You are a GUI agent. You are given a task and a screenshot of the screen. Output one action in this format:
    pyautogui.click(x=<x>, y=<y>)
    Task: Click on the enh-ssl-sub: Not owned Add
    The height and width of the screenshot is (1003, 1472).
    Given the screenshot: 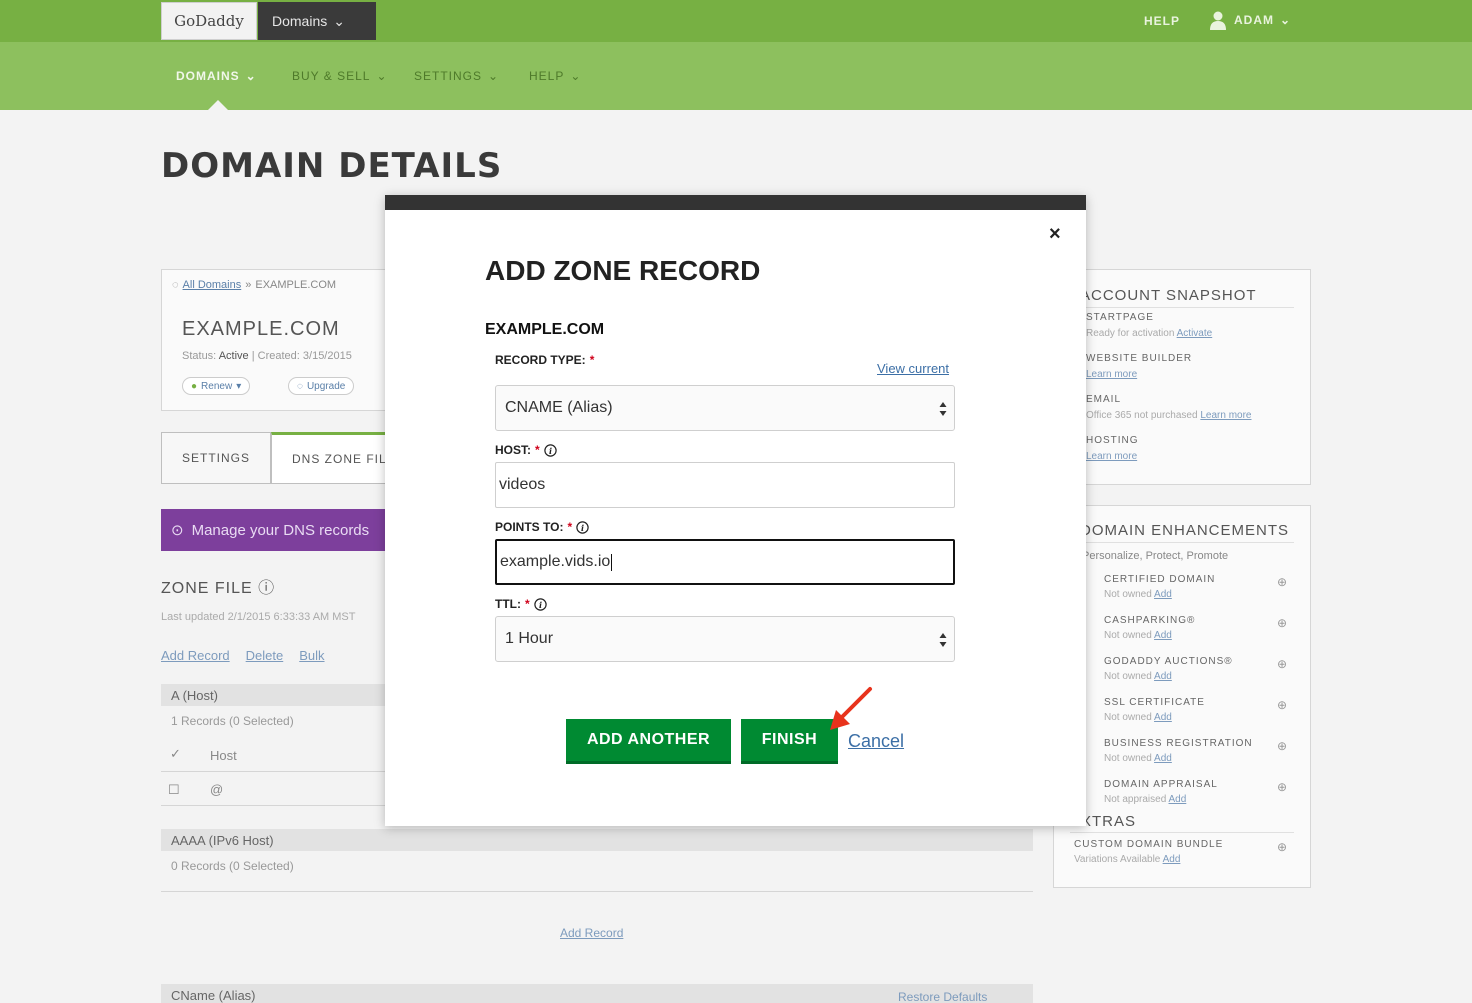 What is the action you would take?
    pyautogui.click(x=1138, y=717)
    